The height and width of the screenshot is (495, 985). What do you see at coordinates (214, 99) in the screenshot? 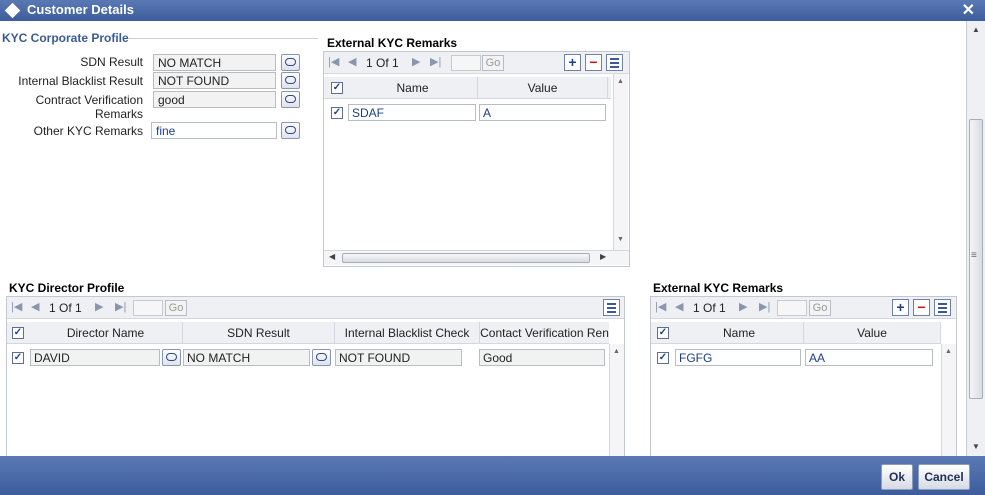
I see `contract-verification-field: good` at bounding box center [214, 99].